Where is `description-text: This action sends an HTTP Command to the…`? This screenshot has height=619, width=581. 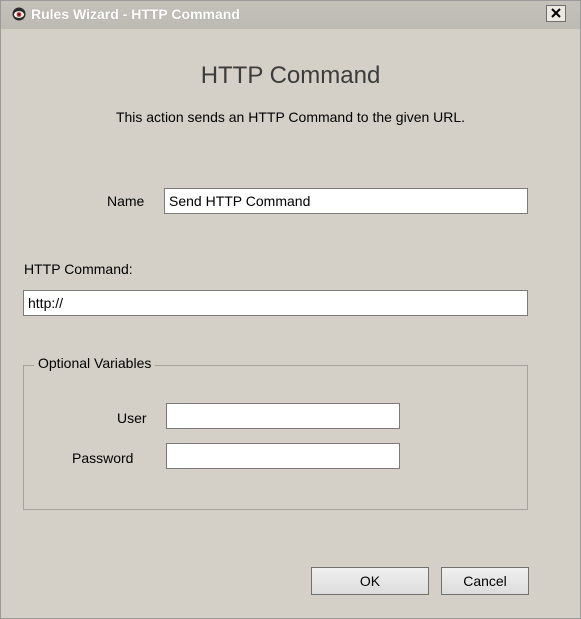 description-text: This action sends an HTTP Command to the… is located at coordinates (290, 117).